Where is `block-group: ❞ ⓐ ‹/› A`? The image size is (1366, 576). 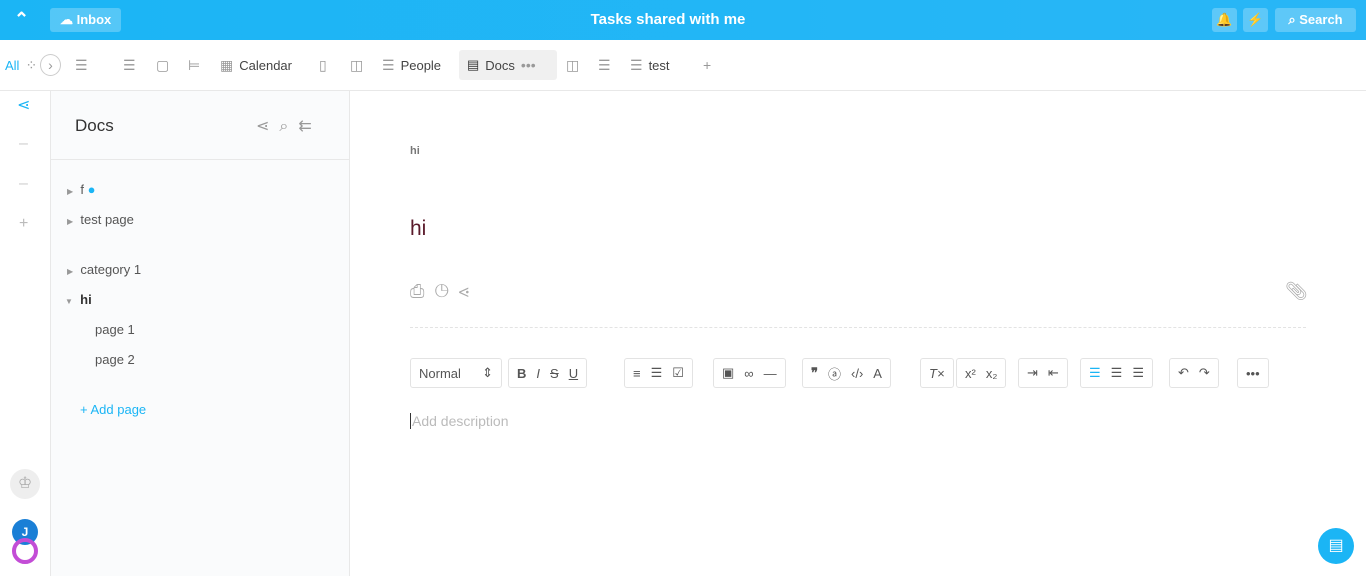 block-group: ❞ ⓐ ‹/› A is located at coordinates (846, 373).